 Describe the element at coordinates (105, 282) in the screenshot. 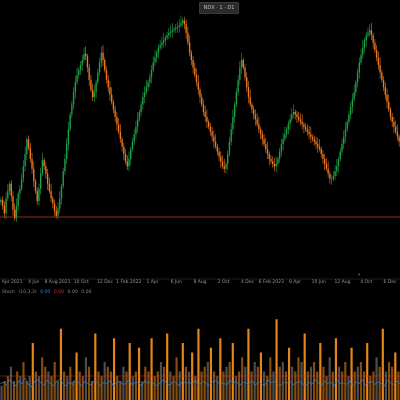

I see `time-axis-label: 12 Dec` at that location.